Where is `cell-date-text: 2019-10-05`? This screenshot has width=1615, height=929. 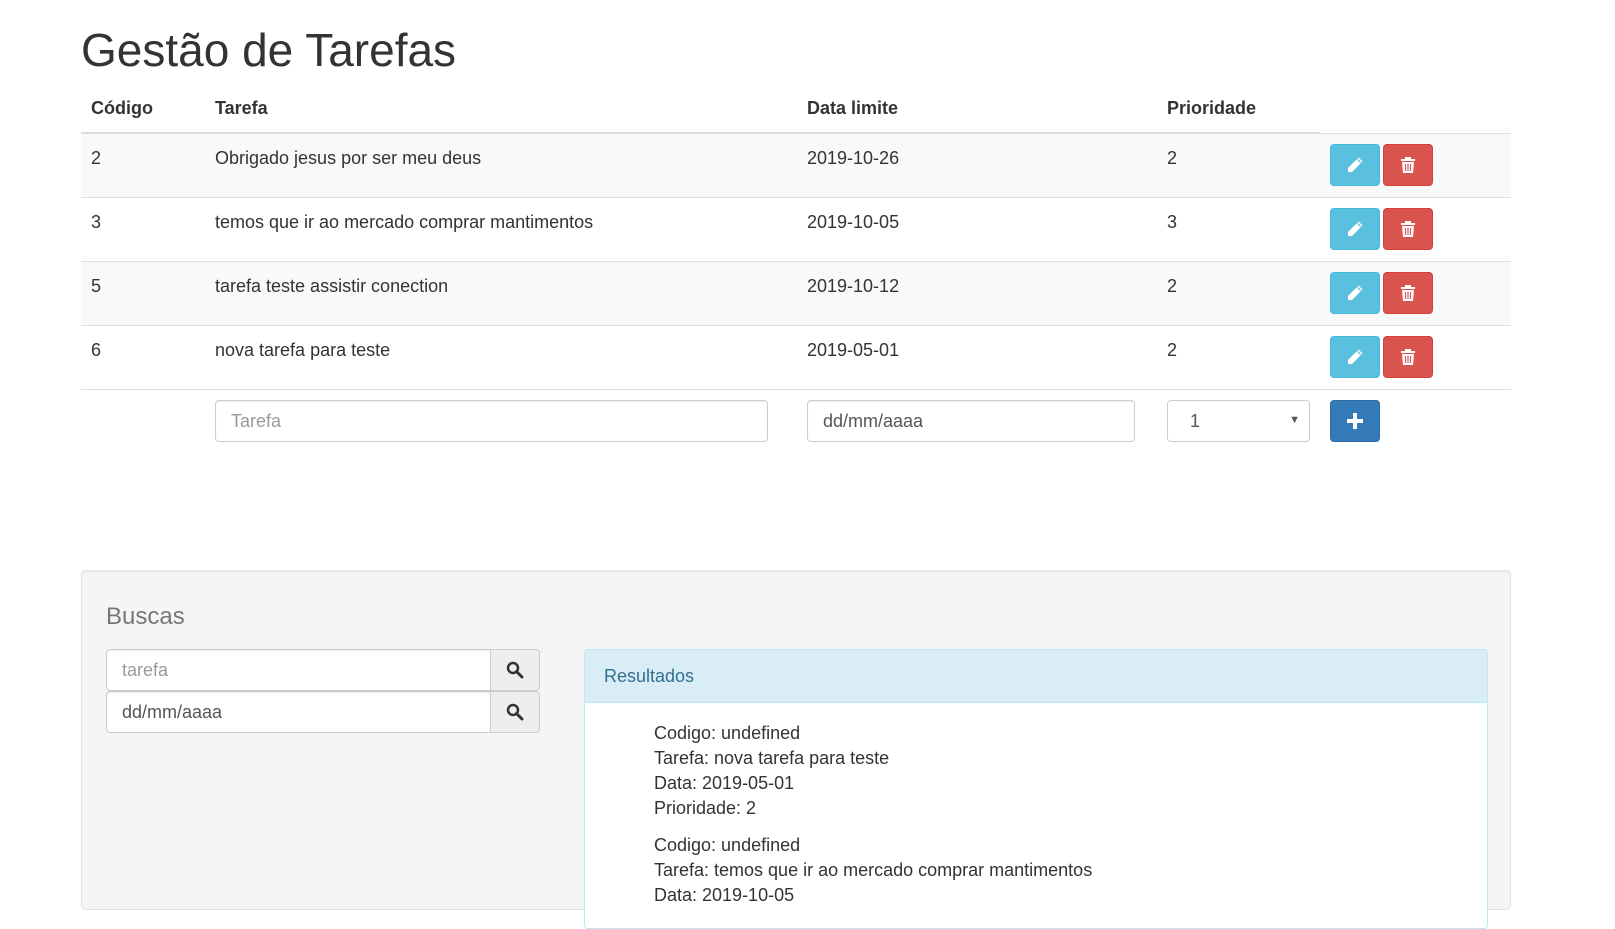
cell-date-text: 2019-10-05 is located at coordinates (853, 222).